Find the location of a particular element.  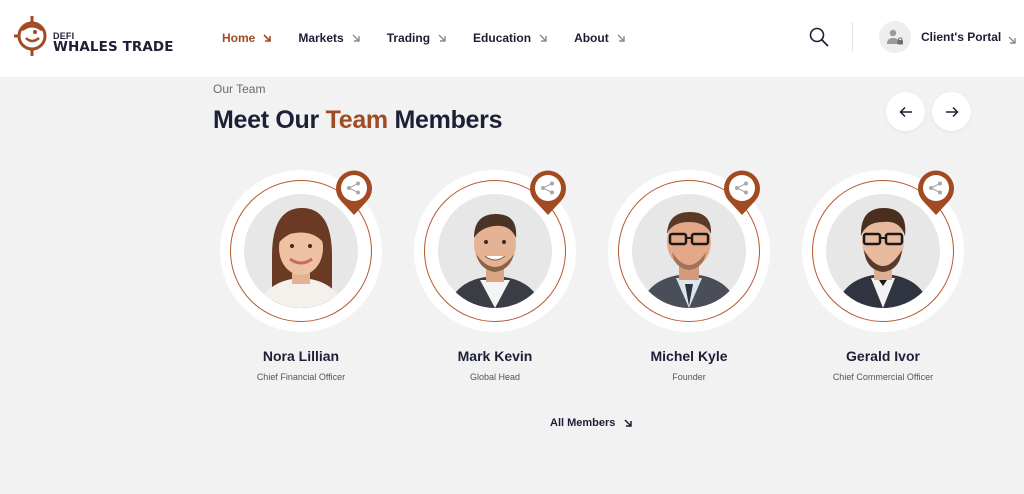

nav-item-education: Education is located at coordinates (510, 38).